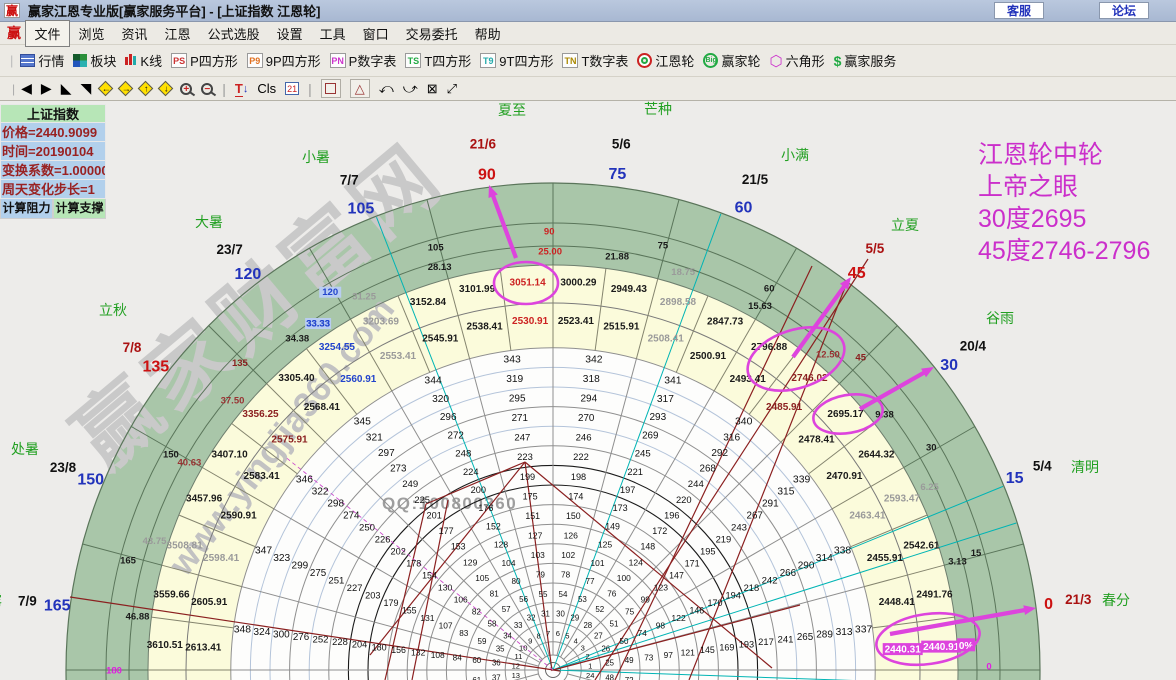 The width and height of the screenshot is (1176, 680). What do you see at coordinates (320, 640) in the screenshot?
I see `svg-text: 252` at bounding box center [320, 640].